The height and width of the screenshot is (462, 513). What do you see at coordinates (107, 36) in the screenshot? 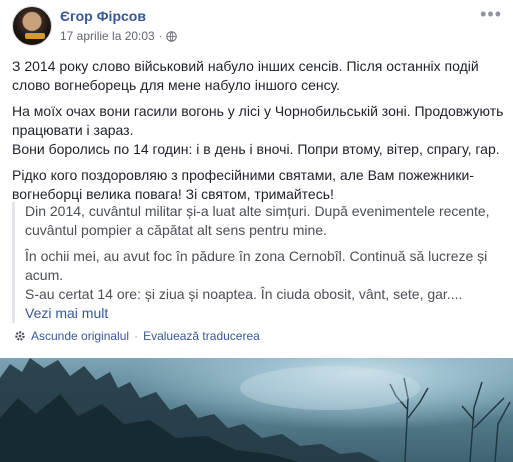
I see `post-timestamp: 17 aprilie la 20:03` at bounding box center [107, 36].